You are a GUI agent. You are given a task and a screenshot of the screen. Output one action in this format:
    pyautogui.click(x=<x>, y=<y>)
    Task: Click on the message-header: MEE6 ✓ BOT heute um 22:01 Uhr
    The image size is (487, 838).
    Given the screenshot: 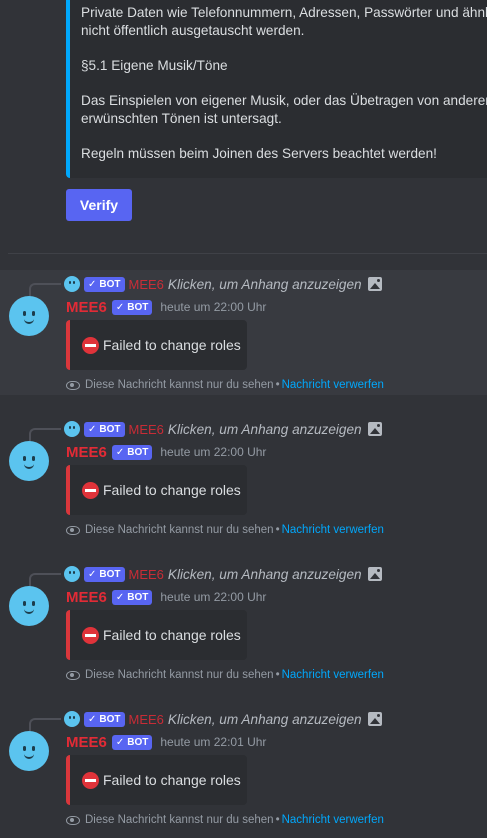 What is the action you would take?
    pyautogui.click(x=166, y=742)
    